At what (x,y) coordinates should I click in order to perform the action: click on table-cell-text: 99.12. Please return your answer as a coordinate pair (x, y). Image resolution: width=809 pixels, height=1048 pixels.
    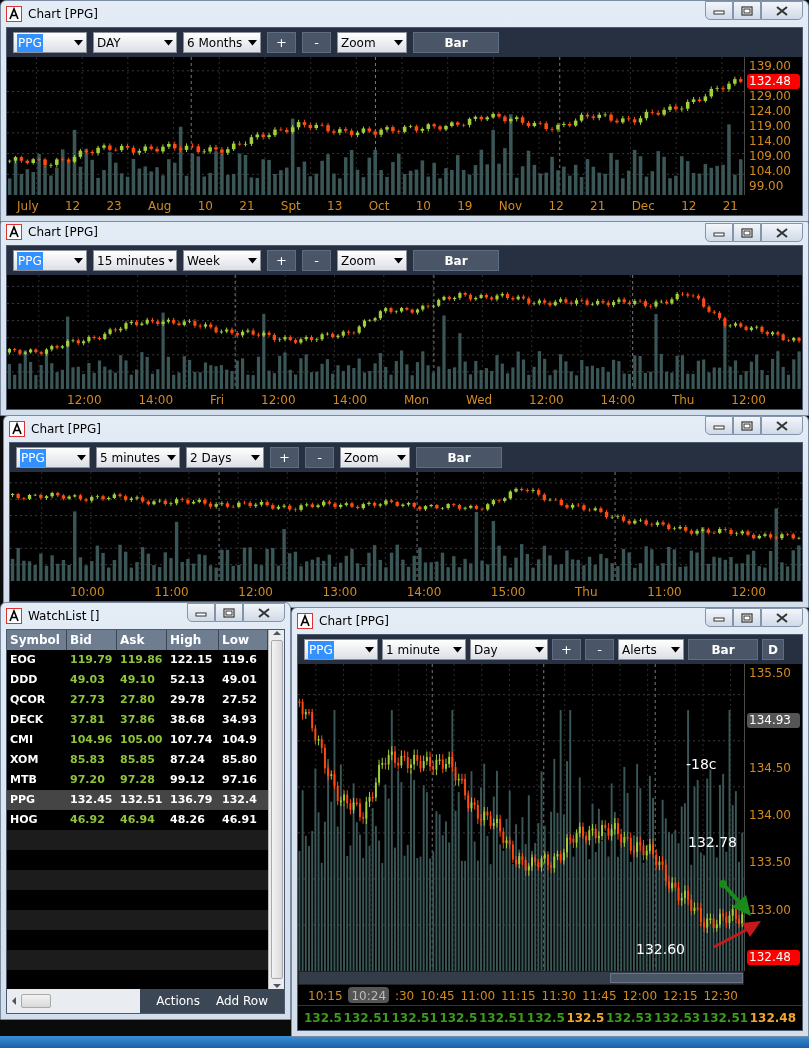
    Looking at the image, I should click on (187, 779).